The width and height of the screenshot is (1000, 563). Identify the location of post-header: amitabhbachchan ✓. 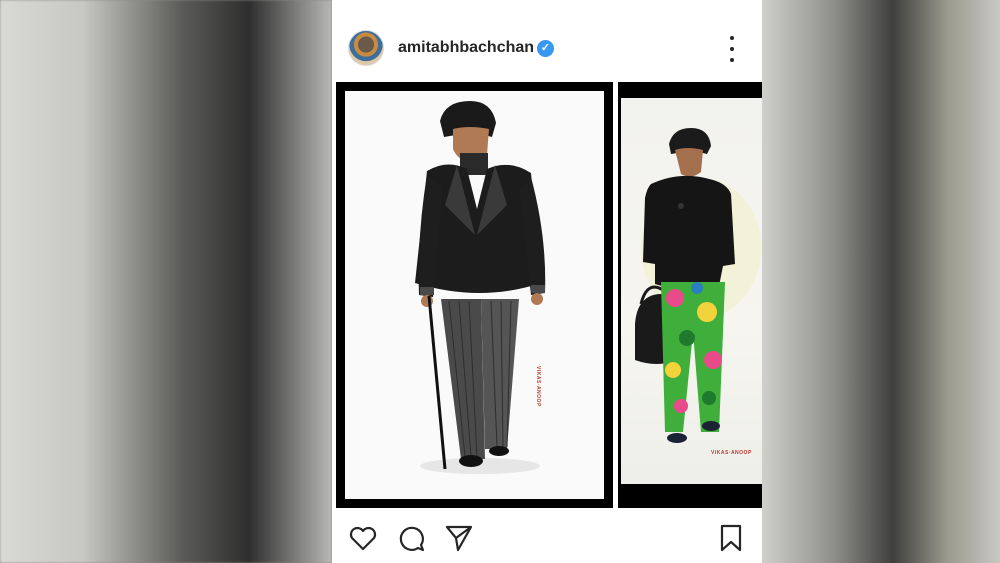
(547, 40).